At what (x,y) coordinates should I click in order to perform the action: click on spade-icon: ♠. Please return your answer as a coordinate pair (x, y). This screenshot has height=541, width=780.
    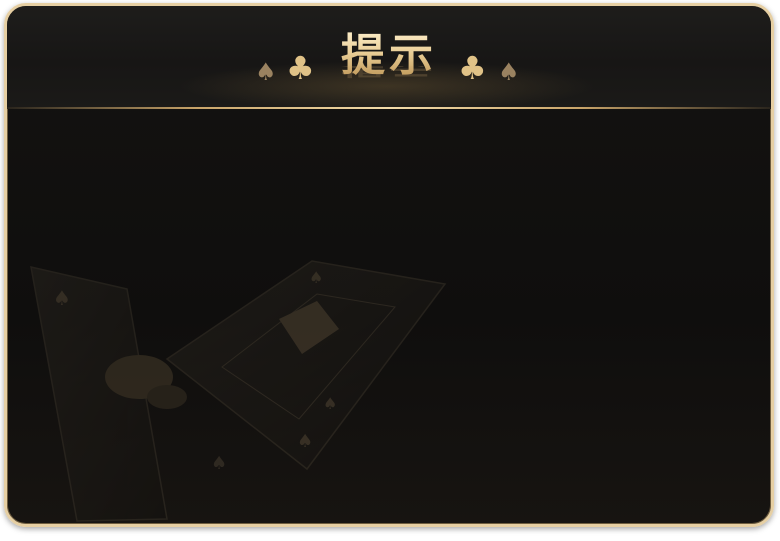
    Looking at the image, I should click on (509, 72).